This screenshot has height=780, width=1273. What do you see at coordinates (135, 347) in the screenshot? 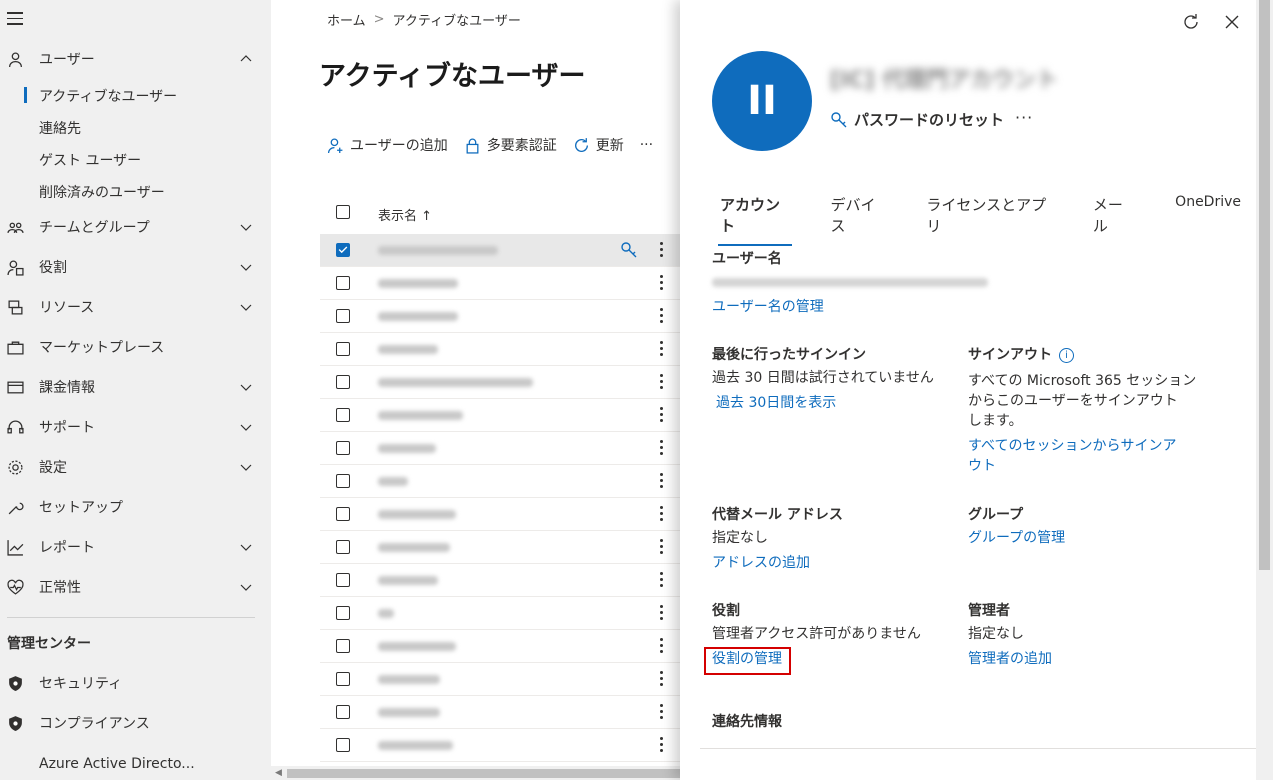
I see `nav-item-marketplace: マーケットプレース` at bounding box center [135, 347].